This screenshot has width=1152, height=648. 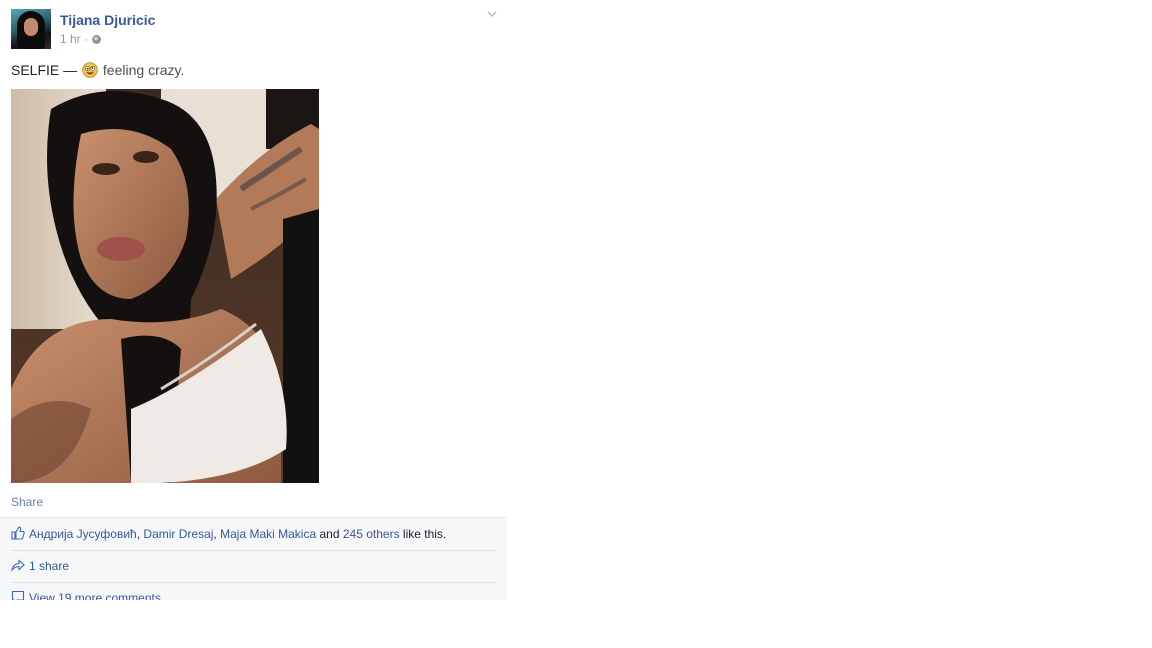 I want to click on likes-suffix: like this., so click(x=424, y=534).